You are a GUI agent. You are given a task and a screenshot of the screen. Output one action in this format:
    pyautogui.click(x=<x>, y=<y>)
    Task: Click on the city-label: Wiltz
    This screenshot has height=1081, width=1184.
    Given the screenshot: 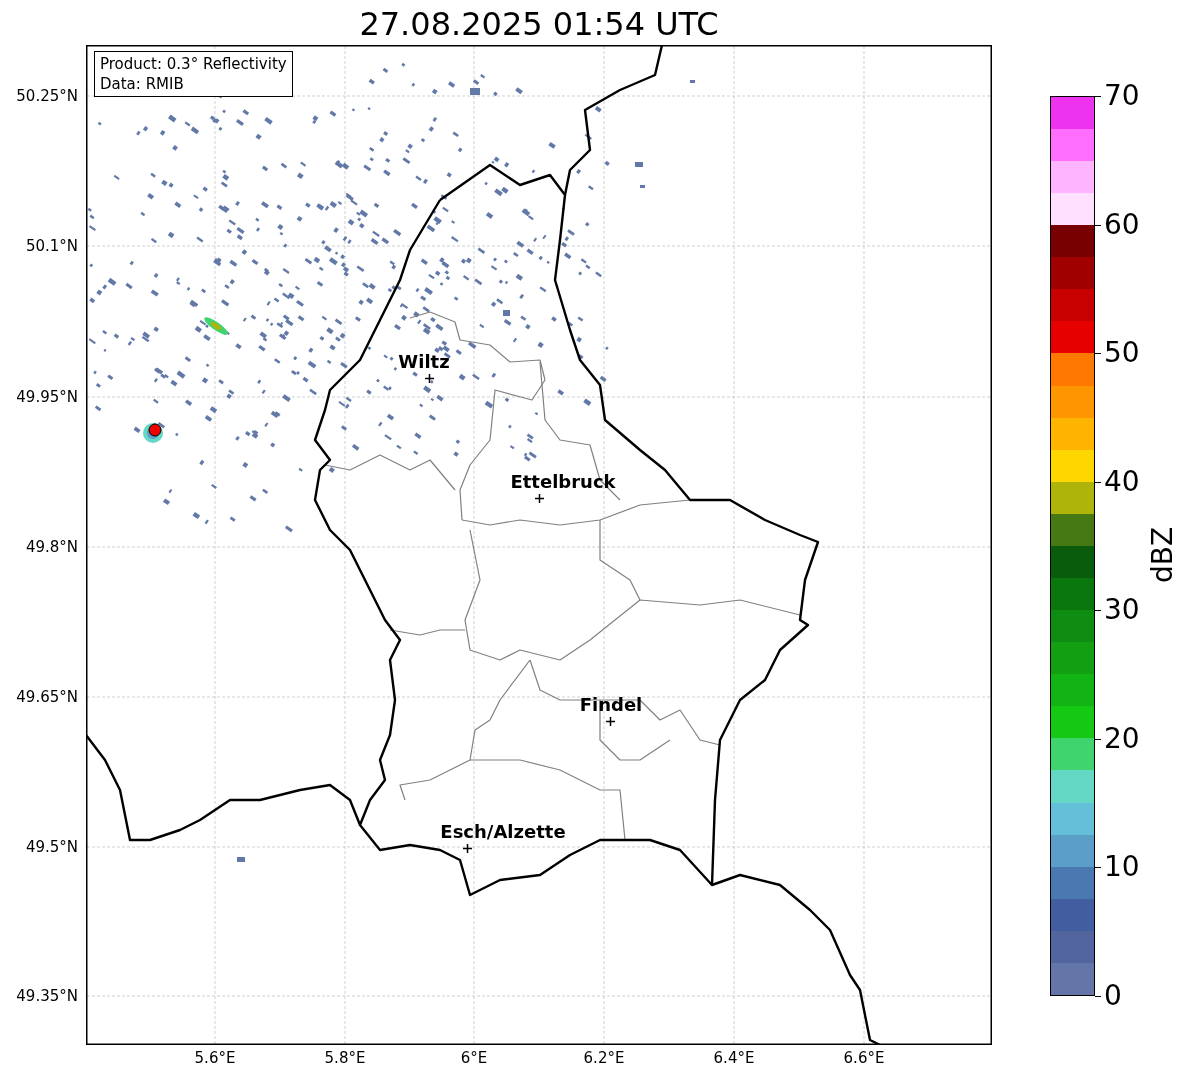 What is the action you would take?
    pyautogui.click(x=424, y=362)
    